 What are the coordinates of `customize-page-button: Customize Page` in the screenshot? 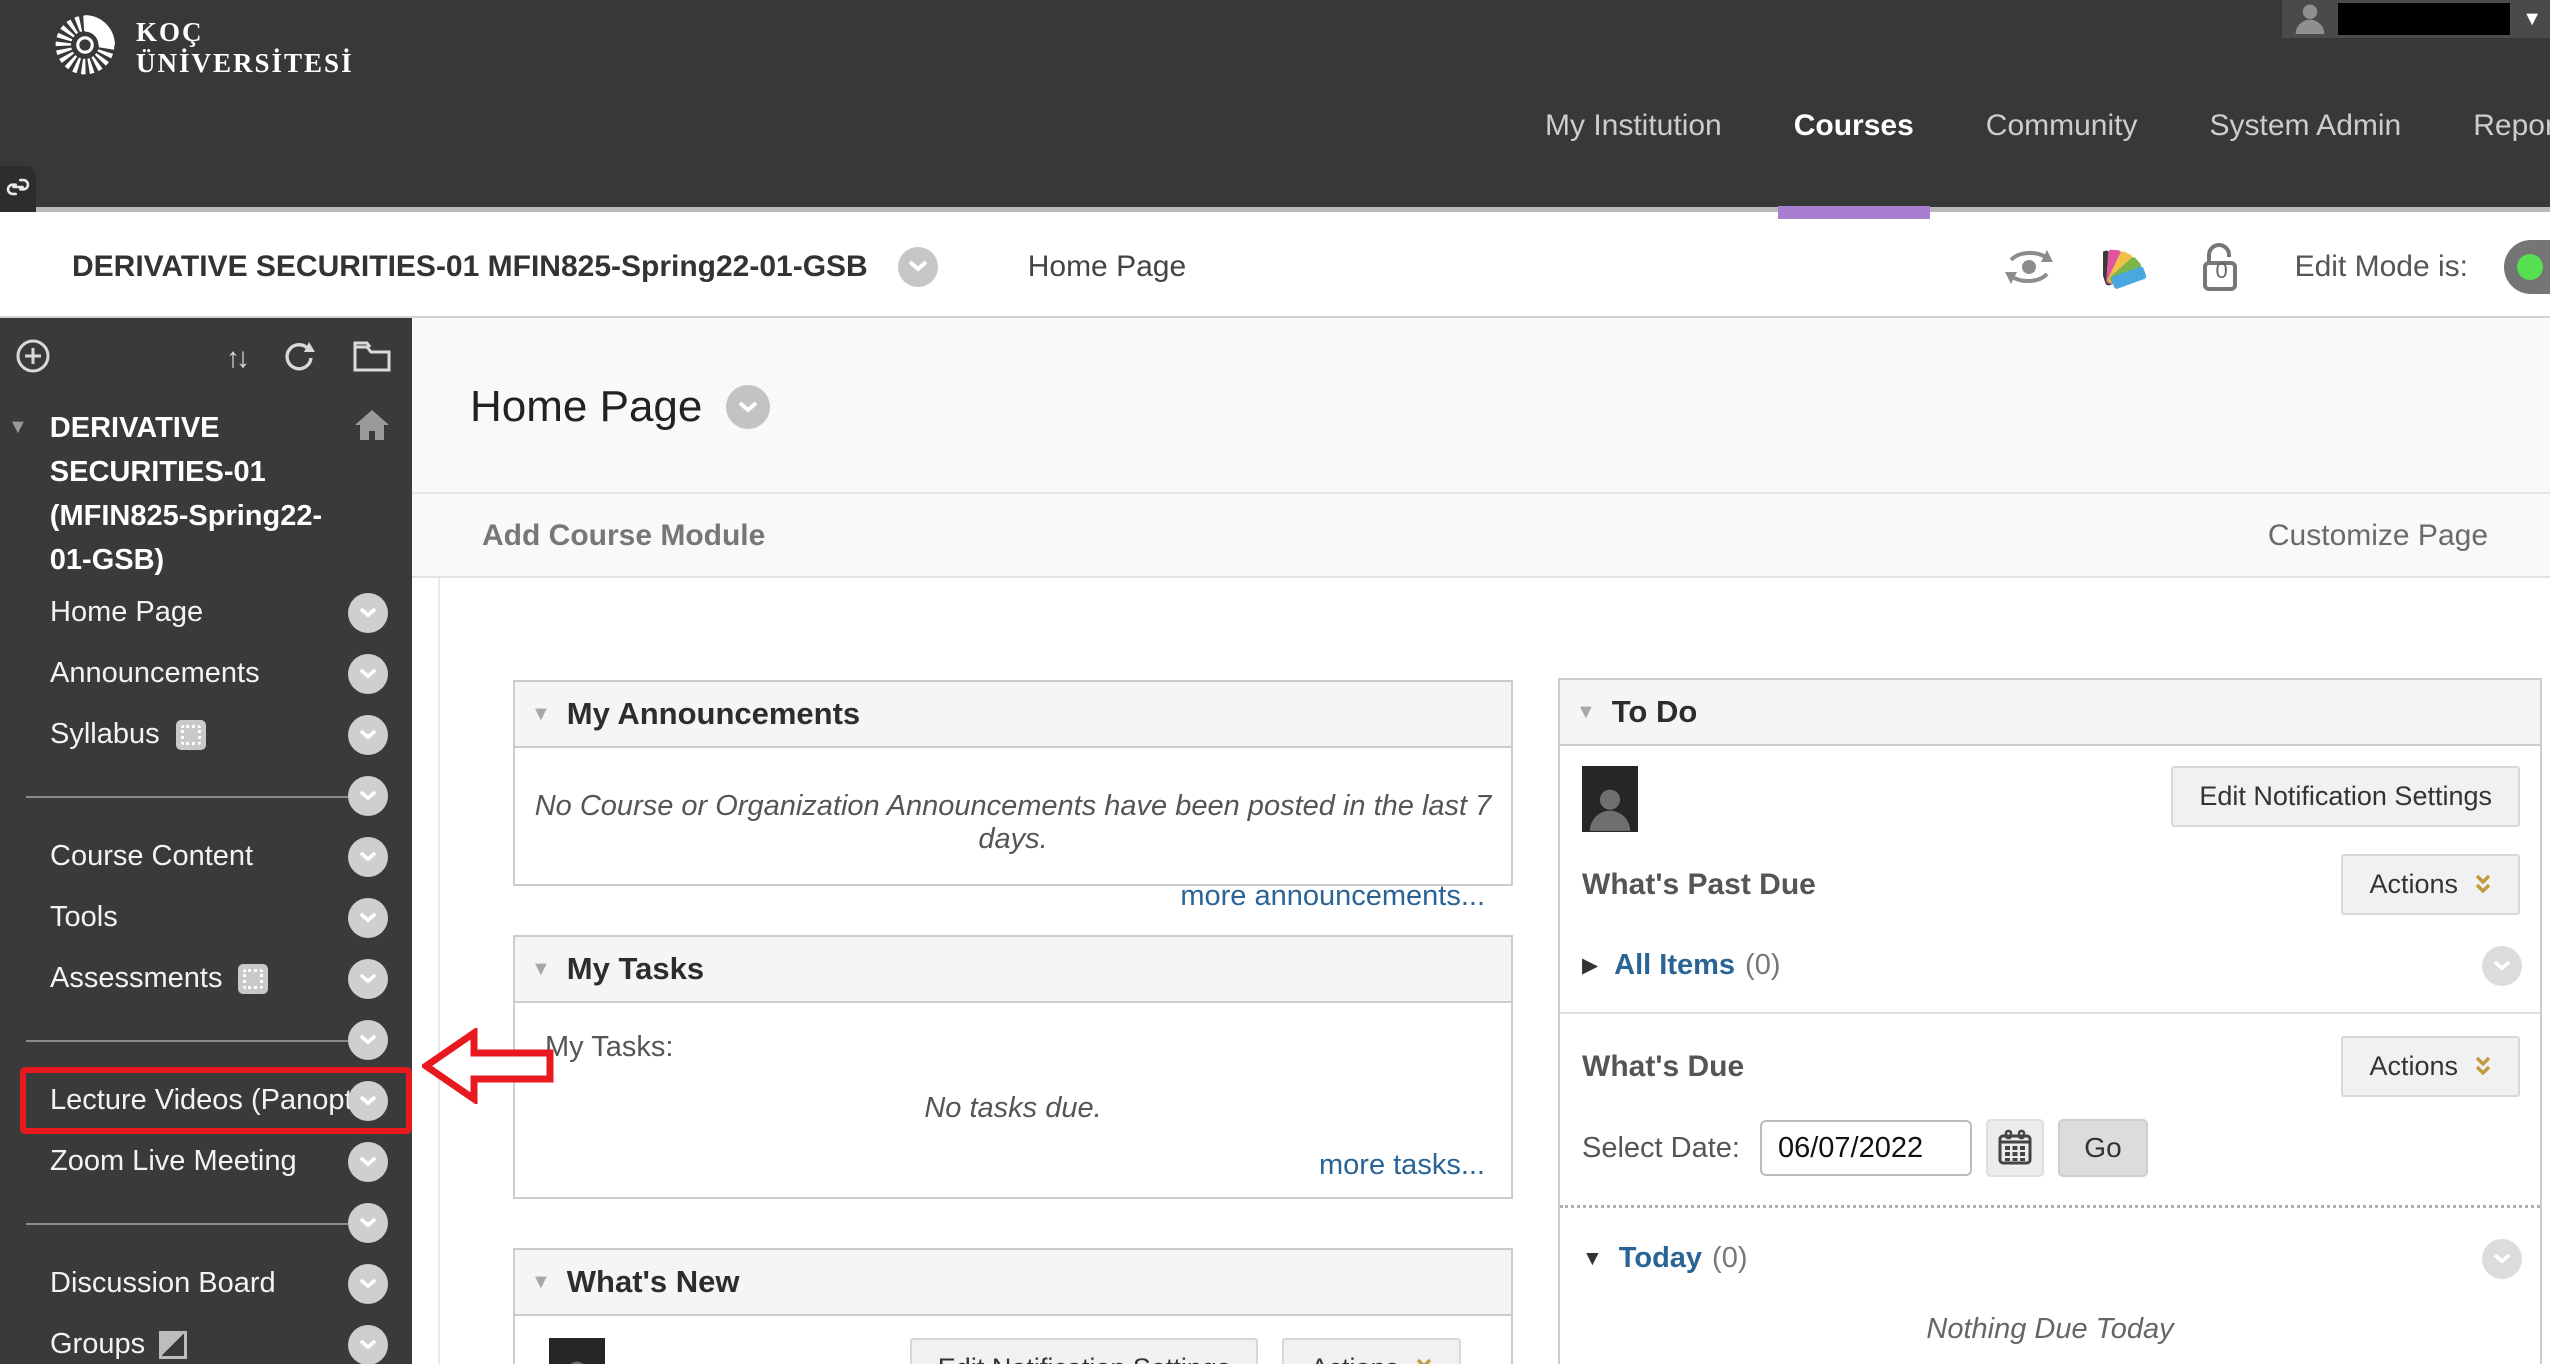 It's located at (2378, 536).